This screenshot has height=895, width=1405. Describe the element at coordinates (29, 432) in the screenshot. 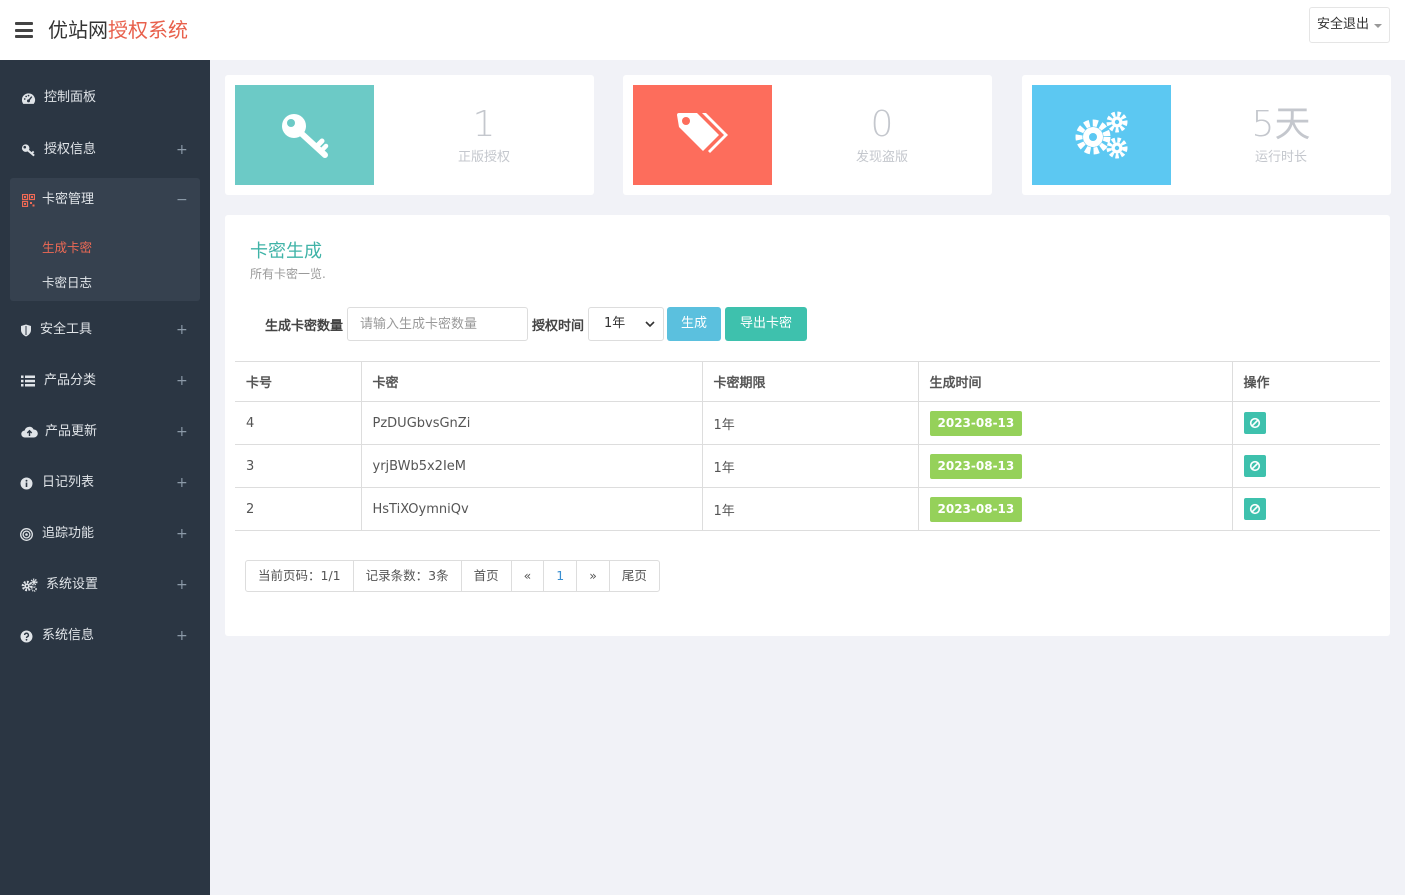

I see `cloud-upload-icon` at that location.